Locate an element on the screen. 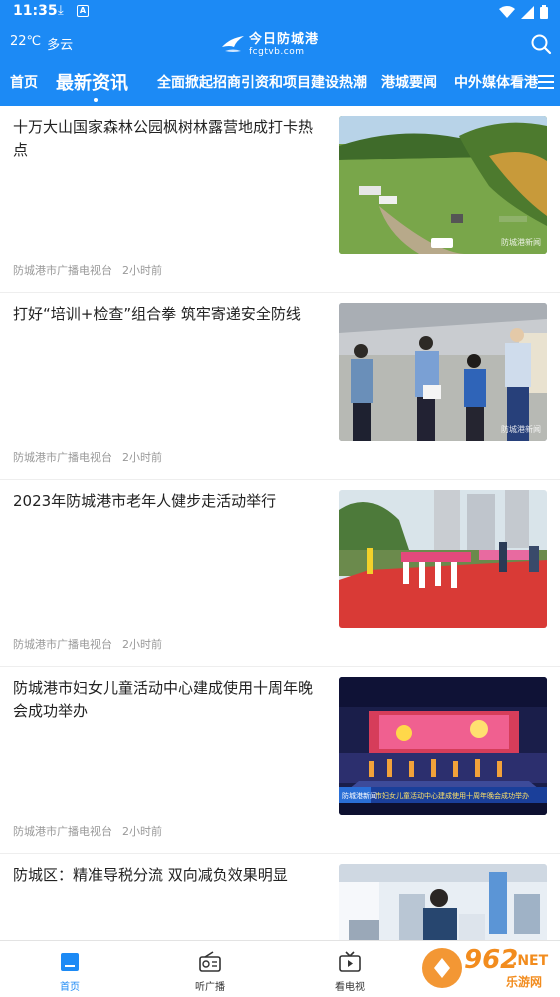  status-bar: 11:35 ⤓ A is located at coordinates (280, 13).